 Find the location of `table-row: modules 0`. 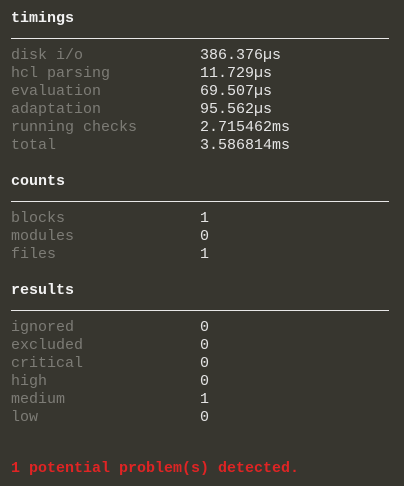

table-row: modules 0 is located at coordinates (200, 237).